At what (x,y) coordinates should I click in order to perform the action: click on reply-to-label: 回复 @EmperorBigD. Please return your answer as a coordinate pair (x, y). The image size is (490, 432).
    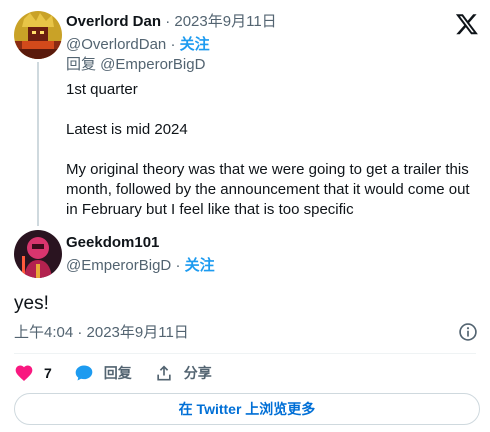
    Looking at the image, I should click on (135, 65).